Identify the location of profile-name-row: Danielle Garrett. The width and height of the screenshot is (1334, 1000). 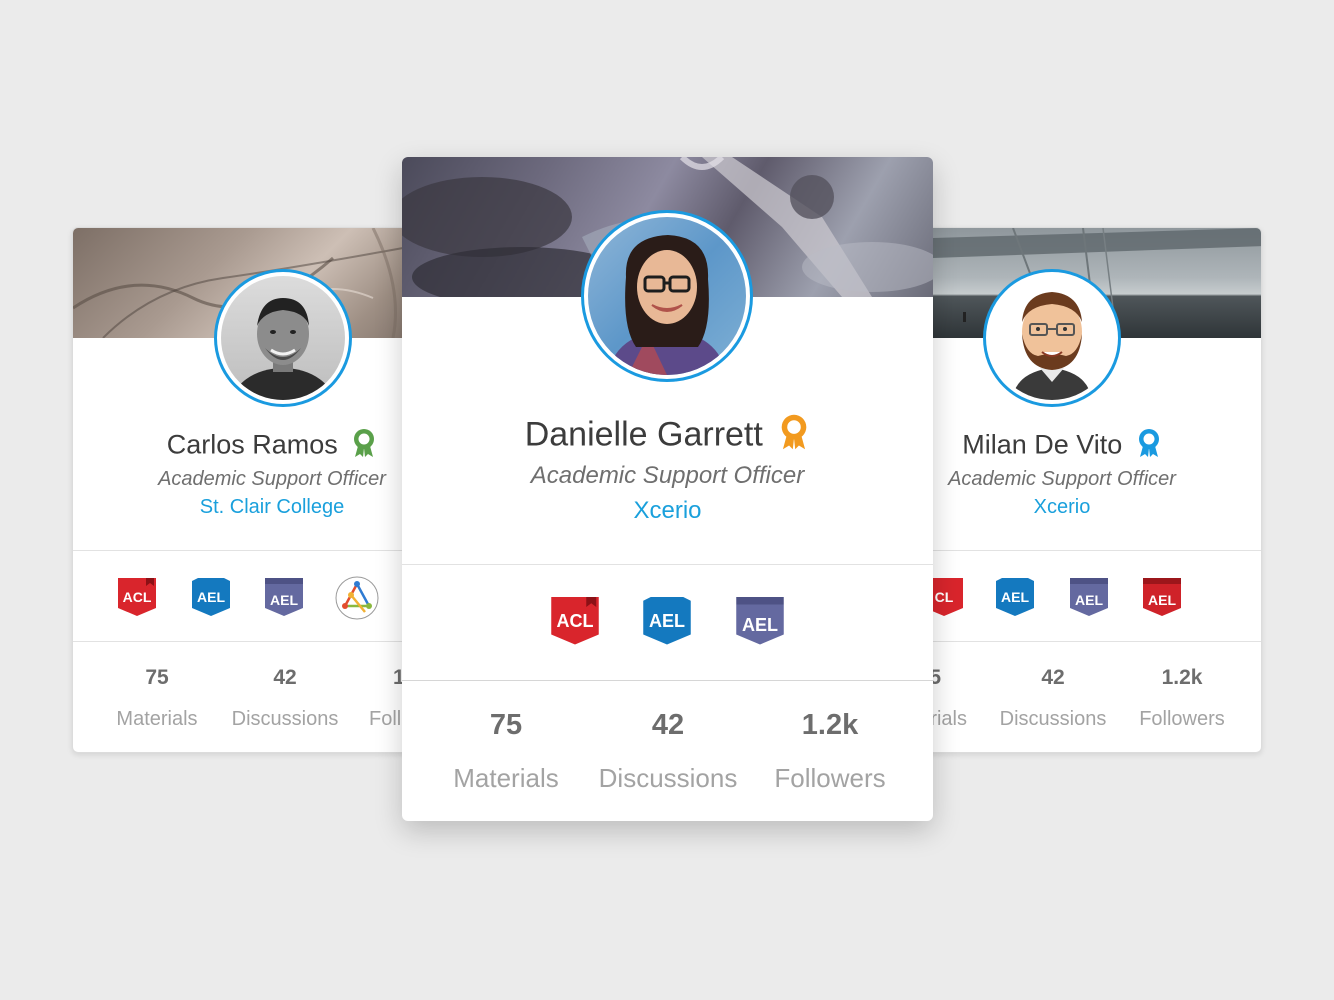
(667, 436).